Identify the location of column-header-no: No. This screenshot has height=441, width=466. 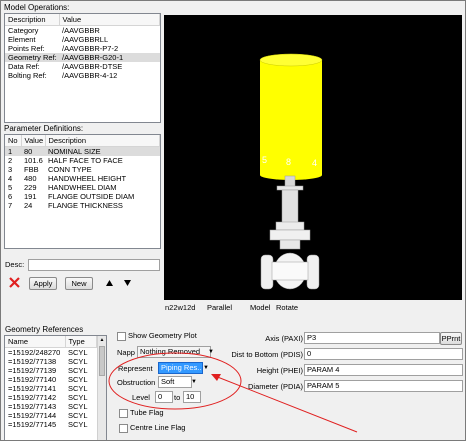
(13, 141).